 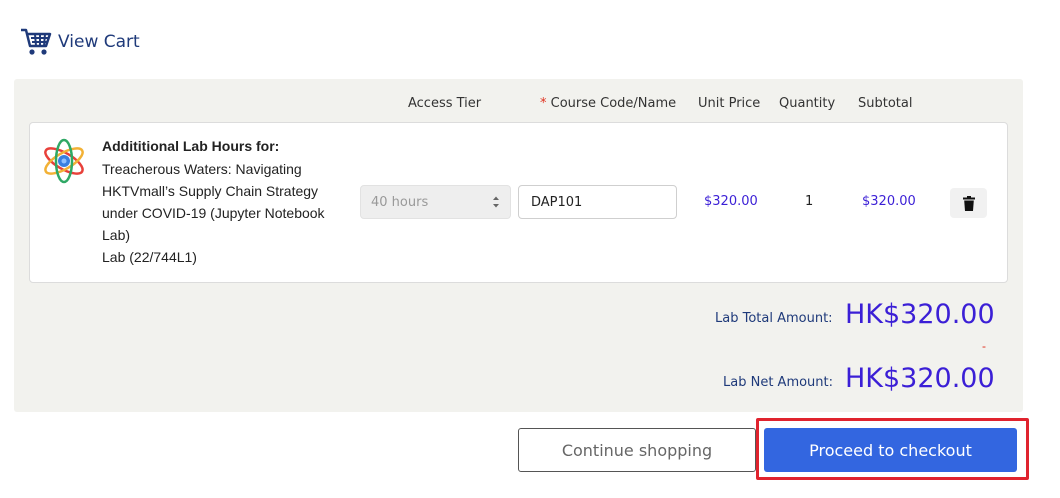 What do you see at coordinates (809, 201) in the screenshot?
I see `quantity-value: 1` at bounding box center [809, 201].